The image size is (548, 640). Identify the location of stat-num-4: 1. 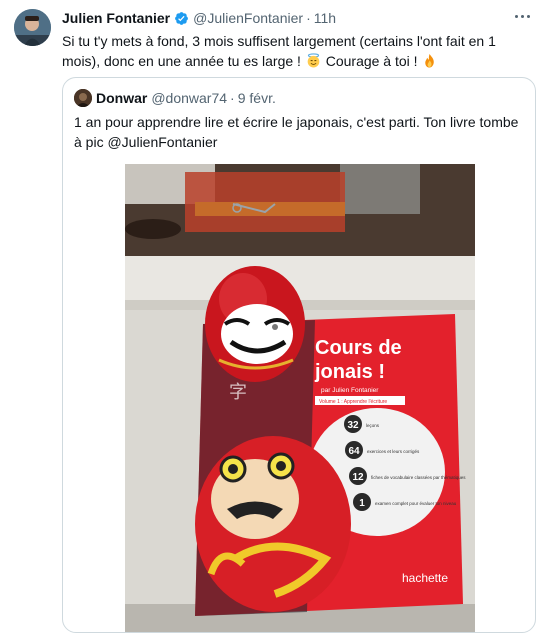
(362, 503).